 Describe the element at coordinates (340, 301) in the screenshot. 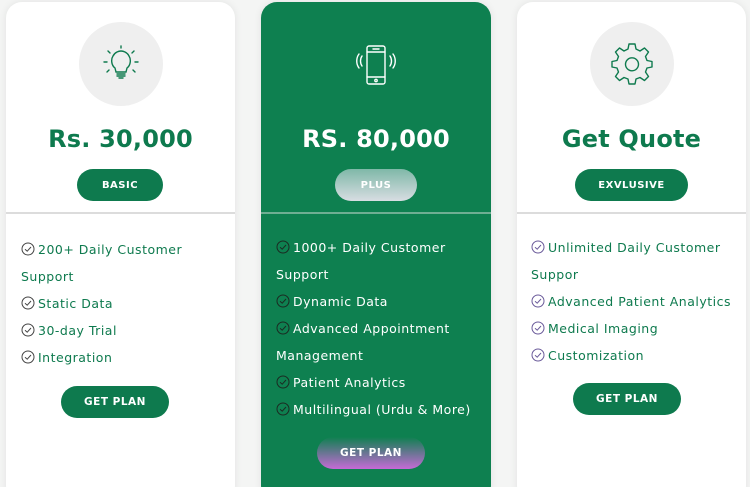

I see `feature-text: Dynamic Data` at that location.